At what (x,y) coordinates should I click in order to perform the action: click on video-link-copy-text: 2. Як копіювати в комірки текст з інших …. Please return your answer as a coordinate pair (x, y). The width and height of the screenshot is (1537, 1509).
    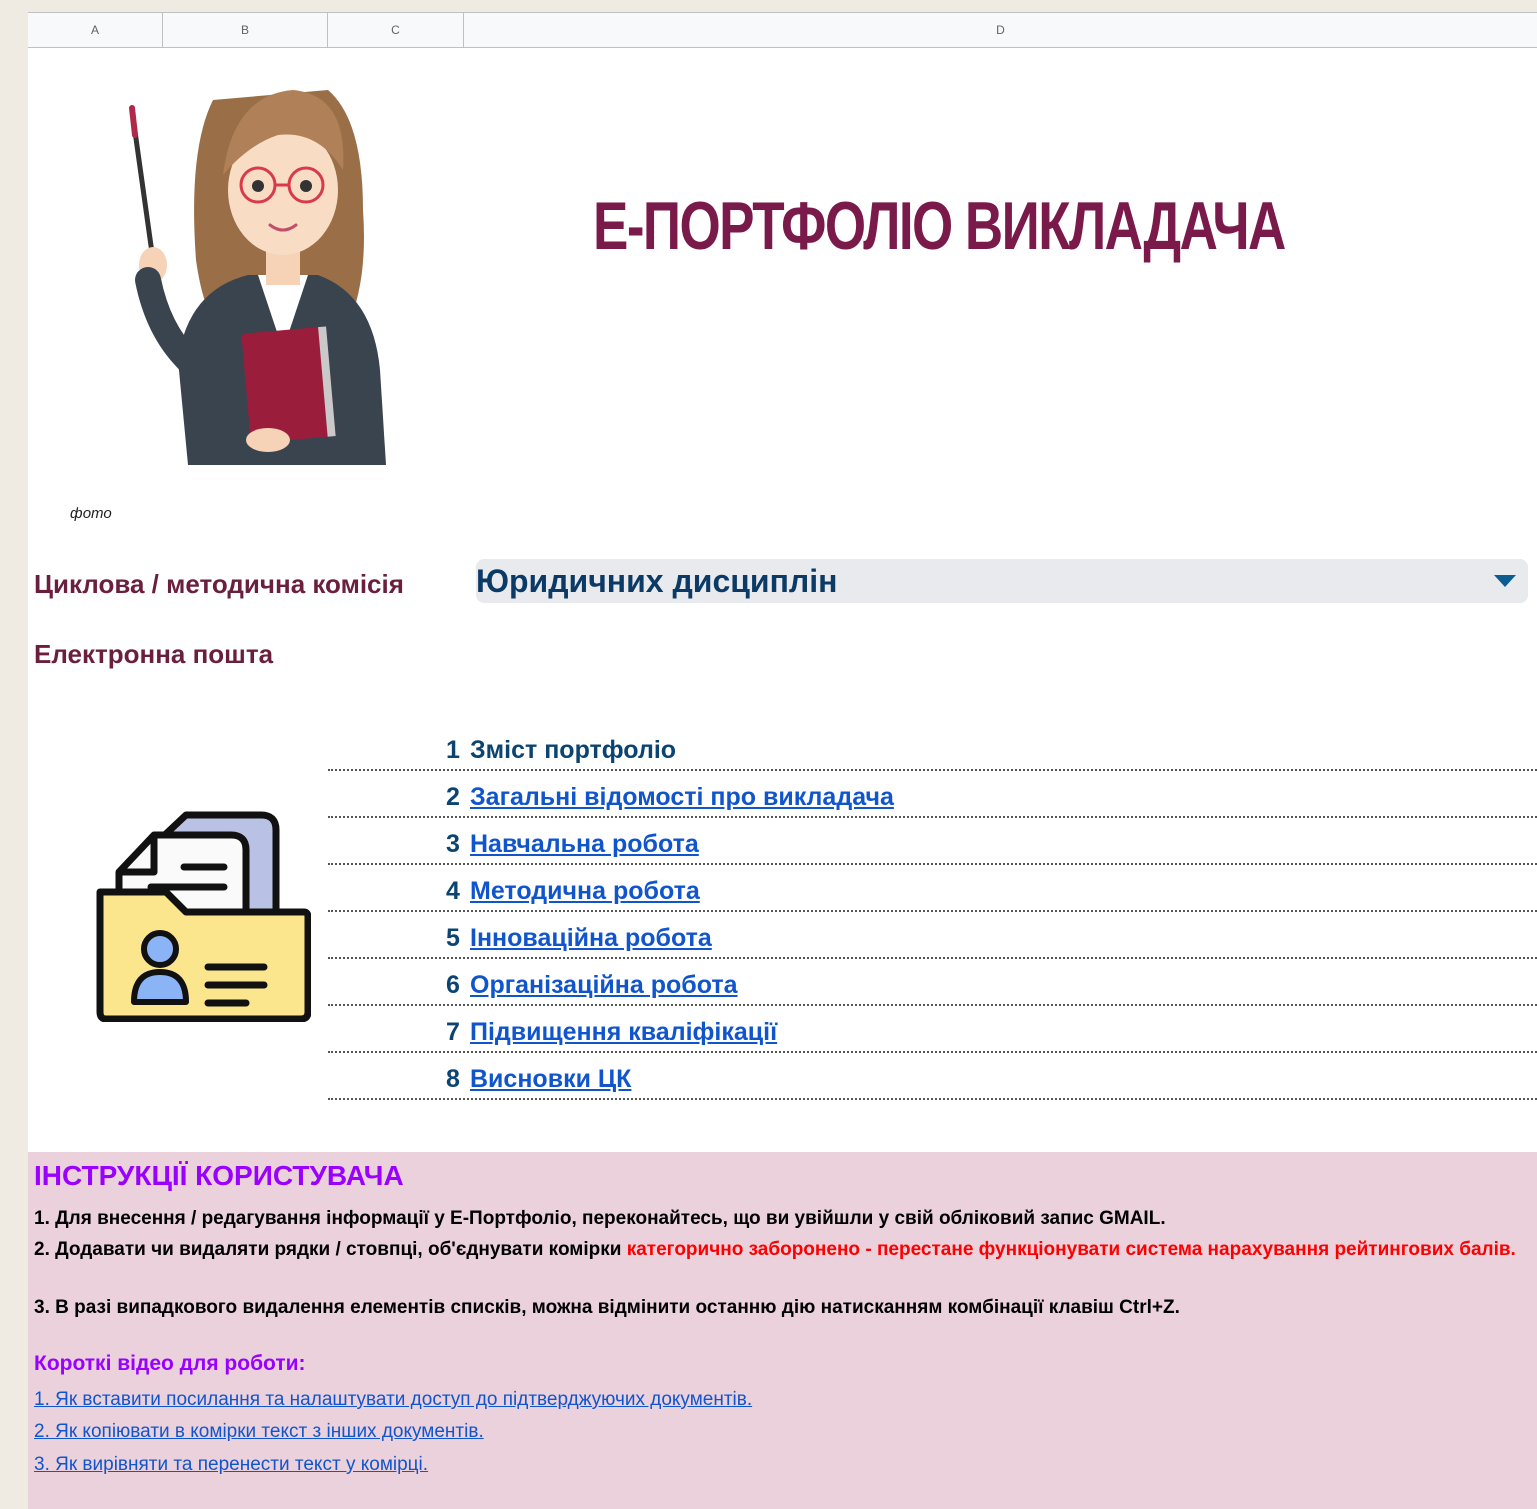
    Looking at the image, I should click on (259, 1432).